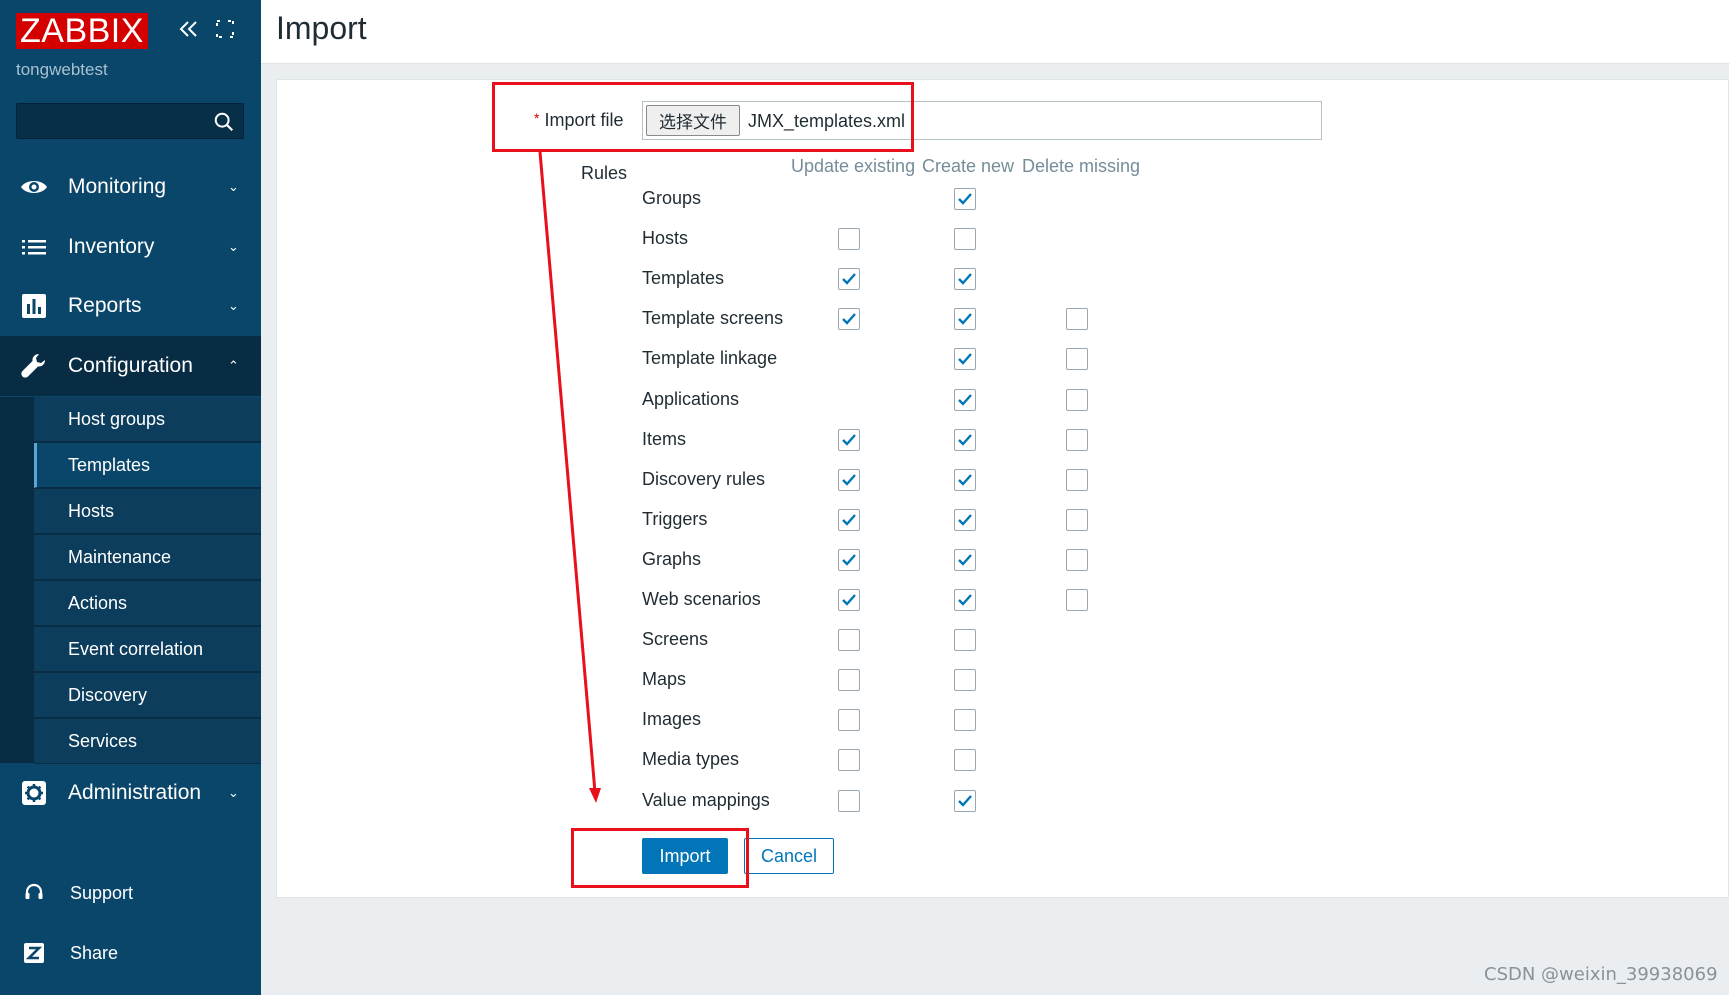  I want to click on watermark: CSDN @weixin_39938069, so click(1601, 974).